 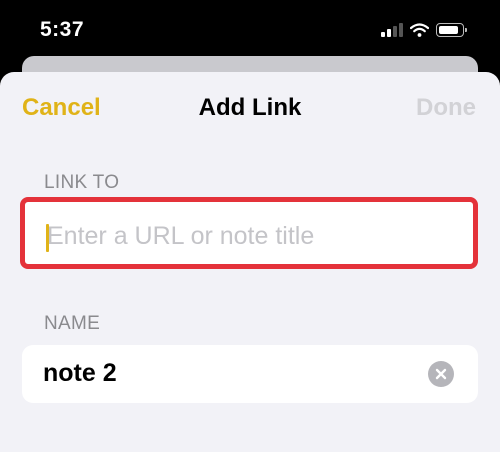 I want to click on status-icons, so click(x=424, y=30).